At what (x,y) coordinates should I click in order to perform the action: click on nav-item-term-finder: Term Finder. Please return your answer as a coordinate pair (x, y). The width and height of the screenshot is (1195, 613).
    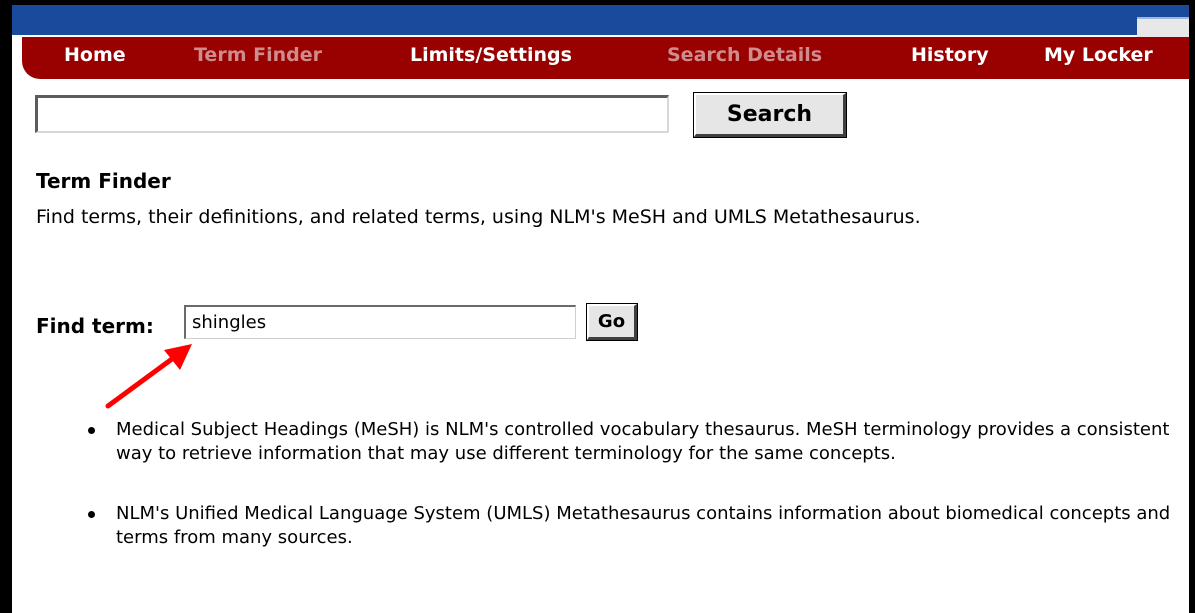
    Looking at the image, I should click on (258, 55).